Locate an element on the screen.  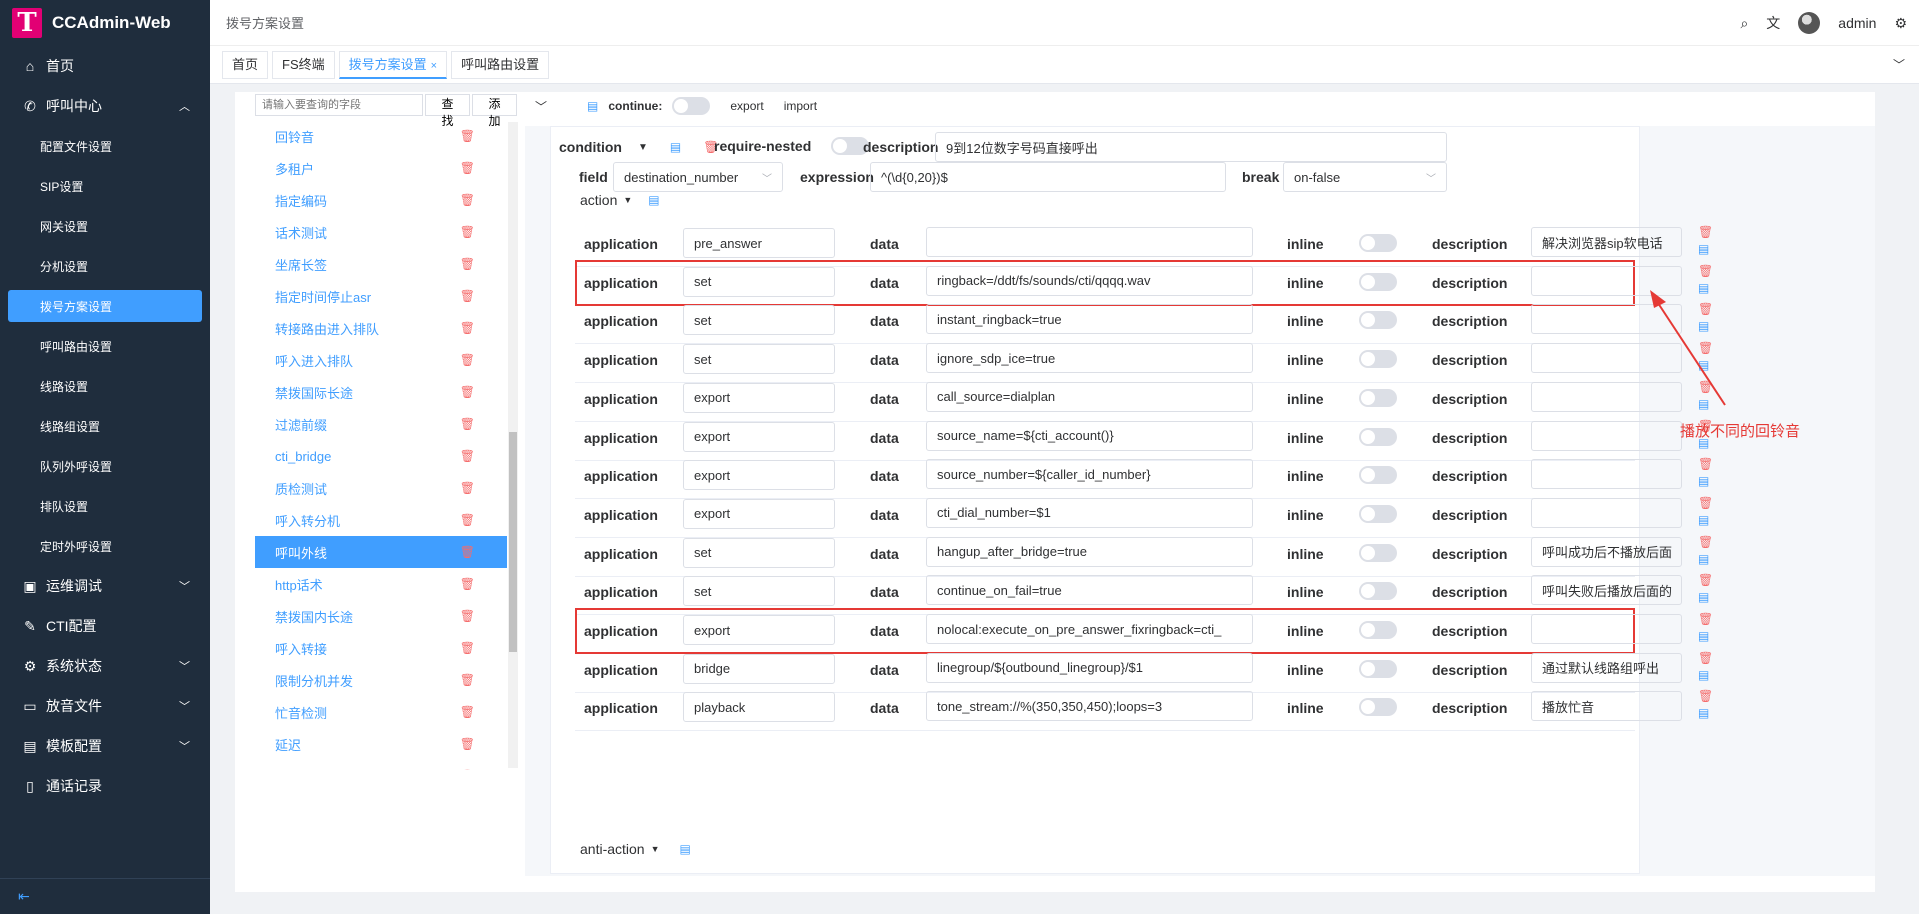
sidebar-item-cti: ✎ CTI配置 is located at coordinates (105, 626).